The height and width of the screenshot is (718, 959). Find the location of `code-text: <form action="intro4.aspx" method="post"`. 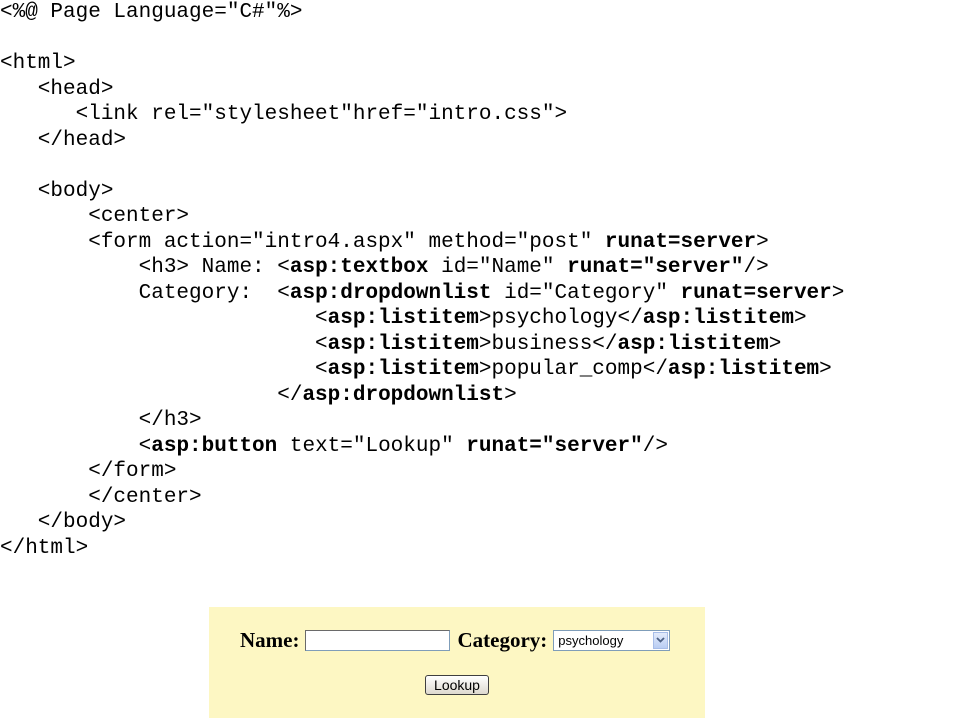

code-text: <form action="intro4.aspx" method="post" is located at coordinates (302, 242).